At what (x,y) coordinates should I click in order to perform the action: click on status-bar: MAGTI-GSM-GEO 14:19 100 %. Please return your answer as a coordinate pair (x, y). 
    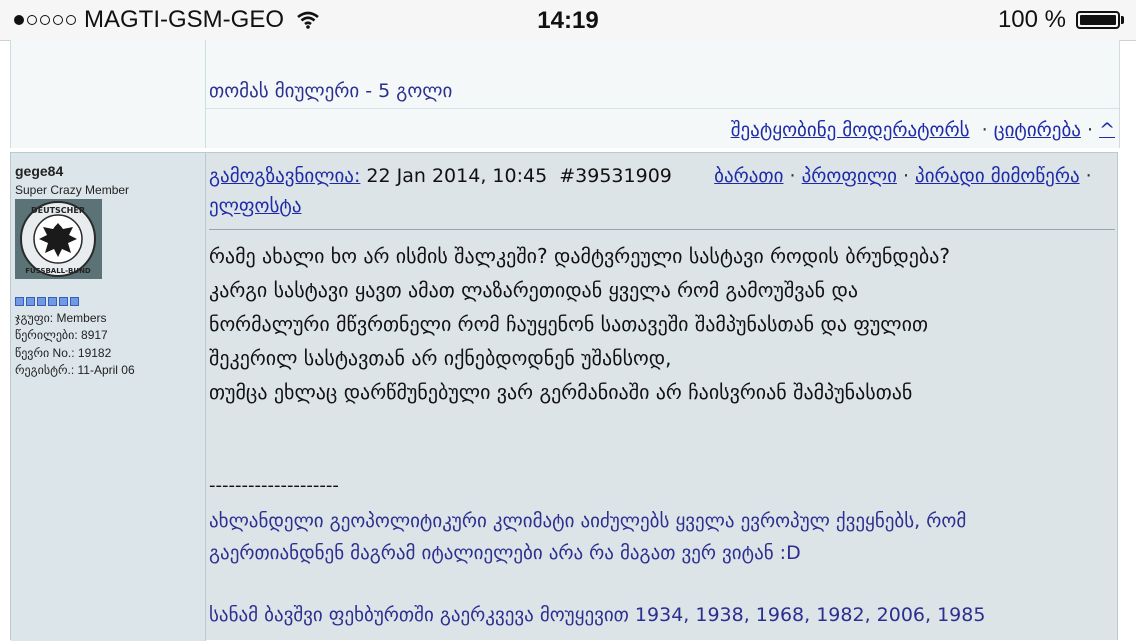
    Looking at the image, I should click on (568, 20).